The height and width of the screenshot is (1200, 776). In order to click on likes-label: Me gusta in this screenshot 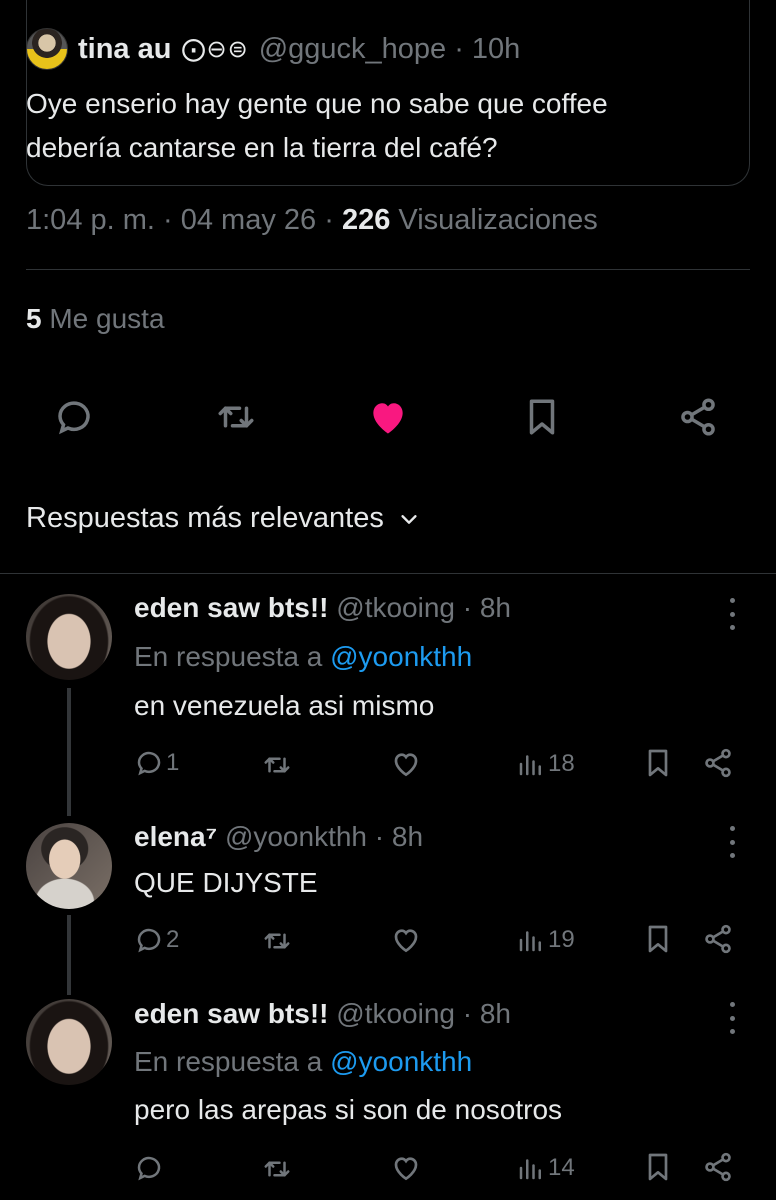, I will do `click(107, 318)`.